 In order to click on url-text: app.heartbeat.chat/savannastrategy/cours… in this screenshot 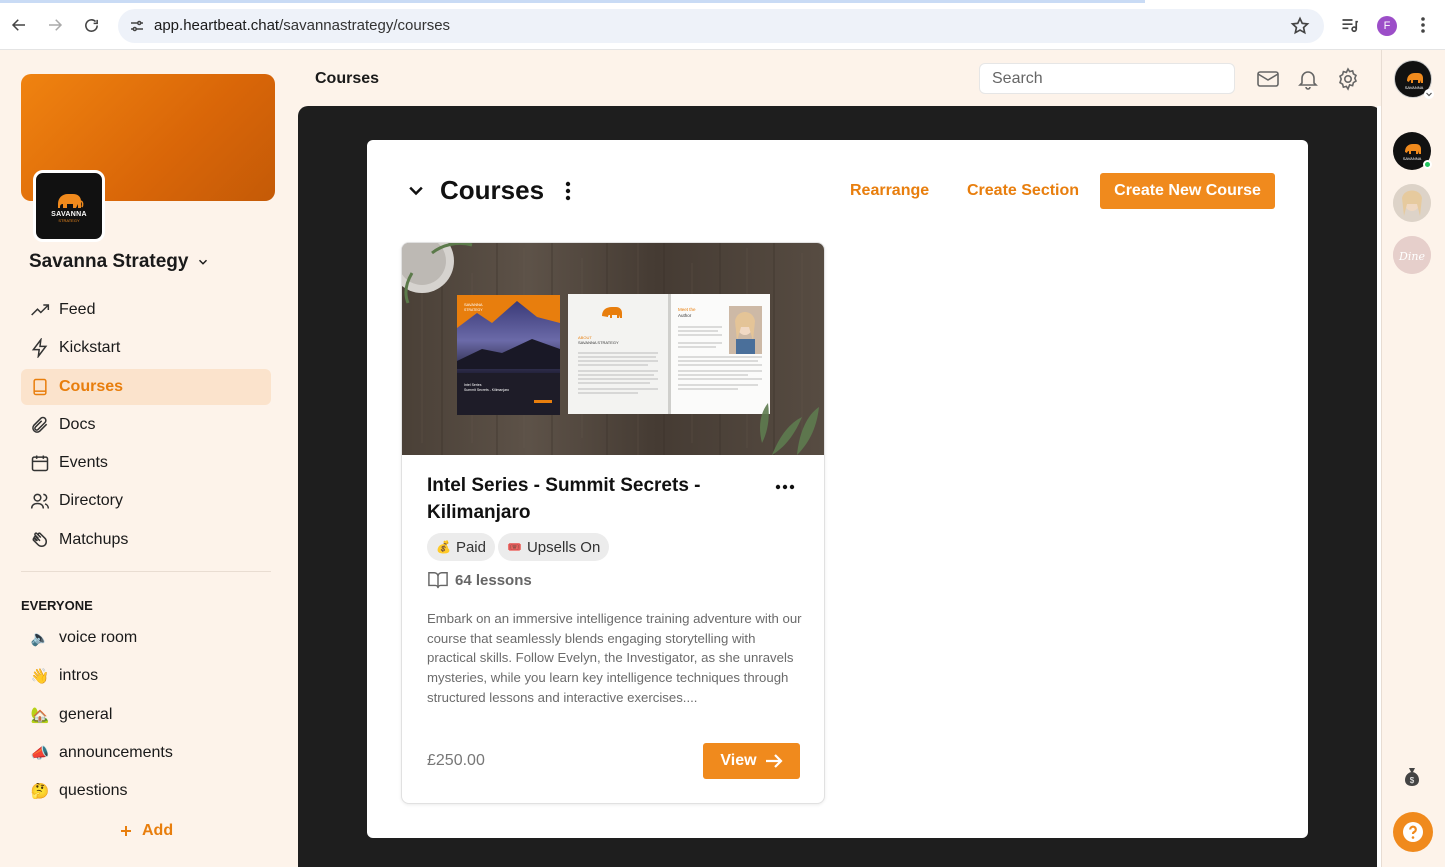, I will do `click(302, 25)`.